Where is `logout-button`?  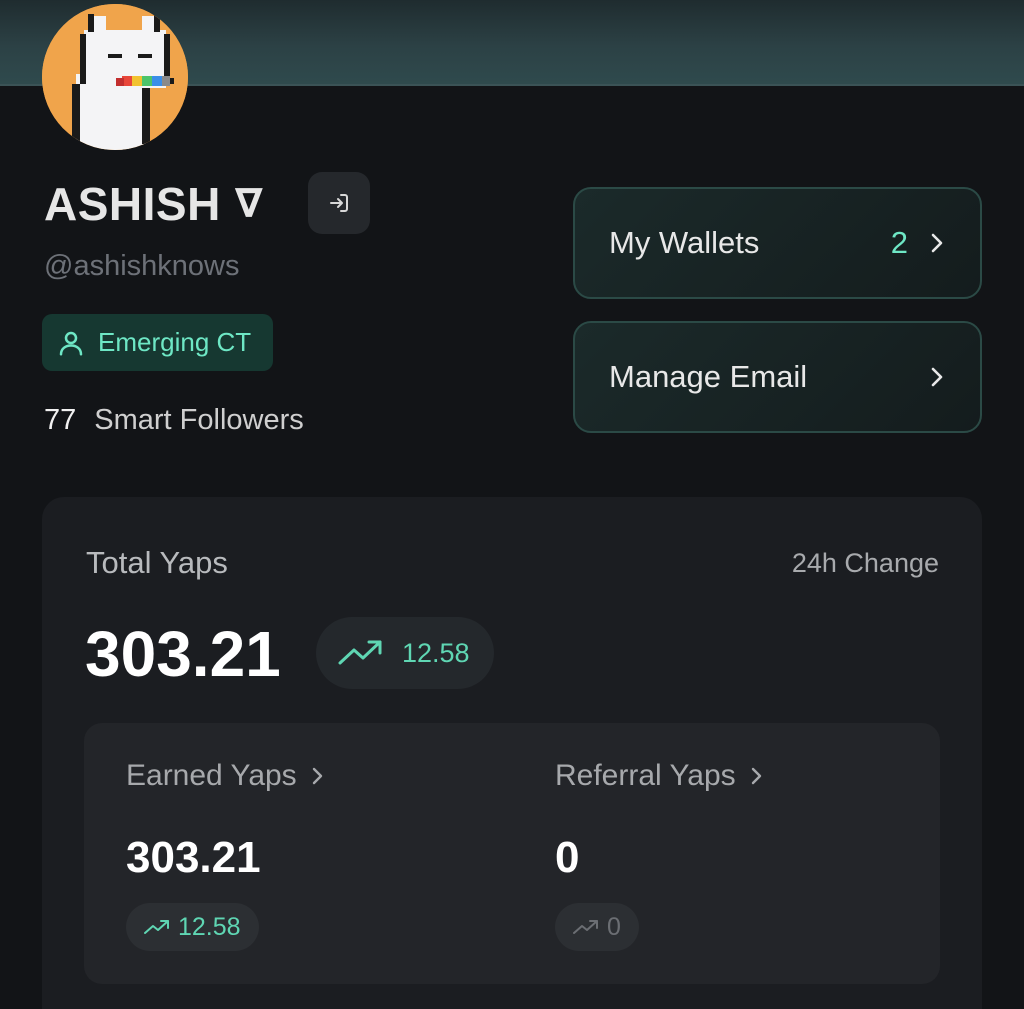
logout-button is located at coordinates (339, 203).